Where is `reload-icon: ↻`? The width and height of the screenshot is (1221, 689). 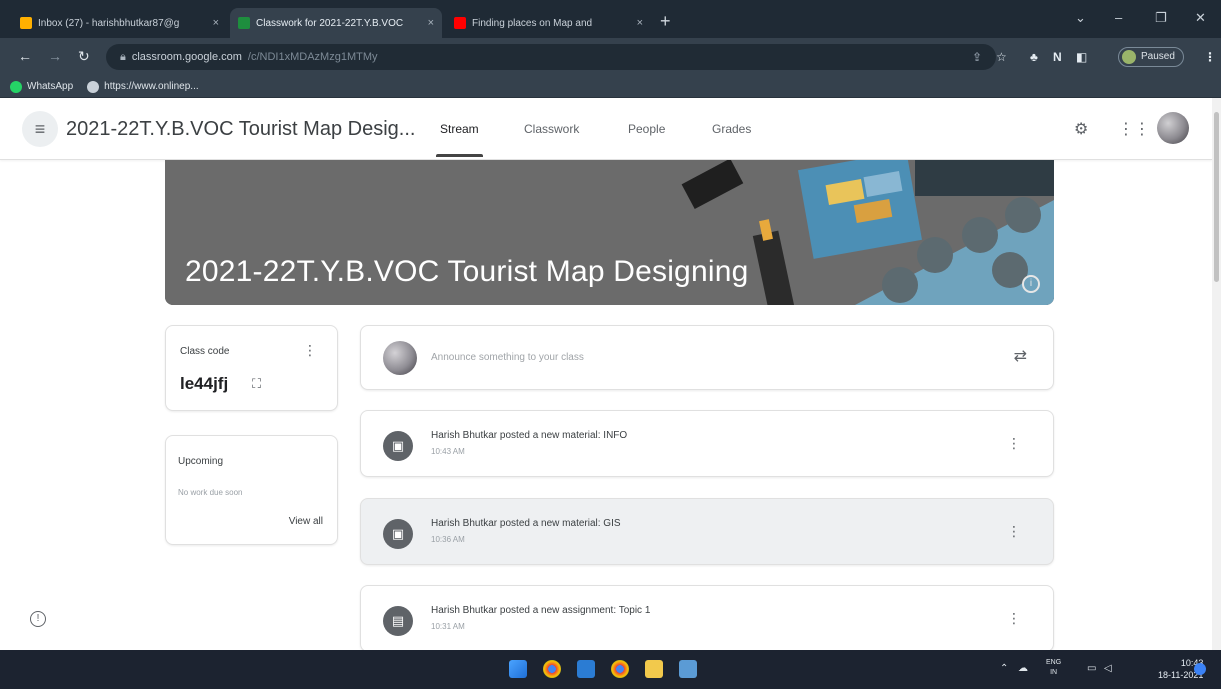
reload-icon: ↻ is located at coordinates (84, 56).